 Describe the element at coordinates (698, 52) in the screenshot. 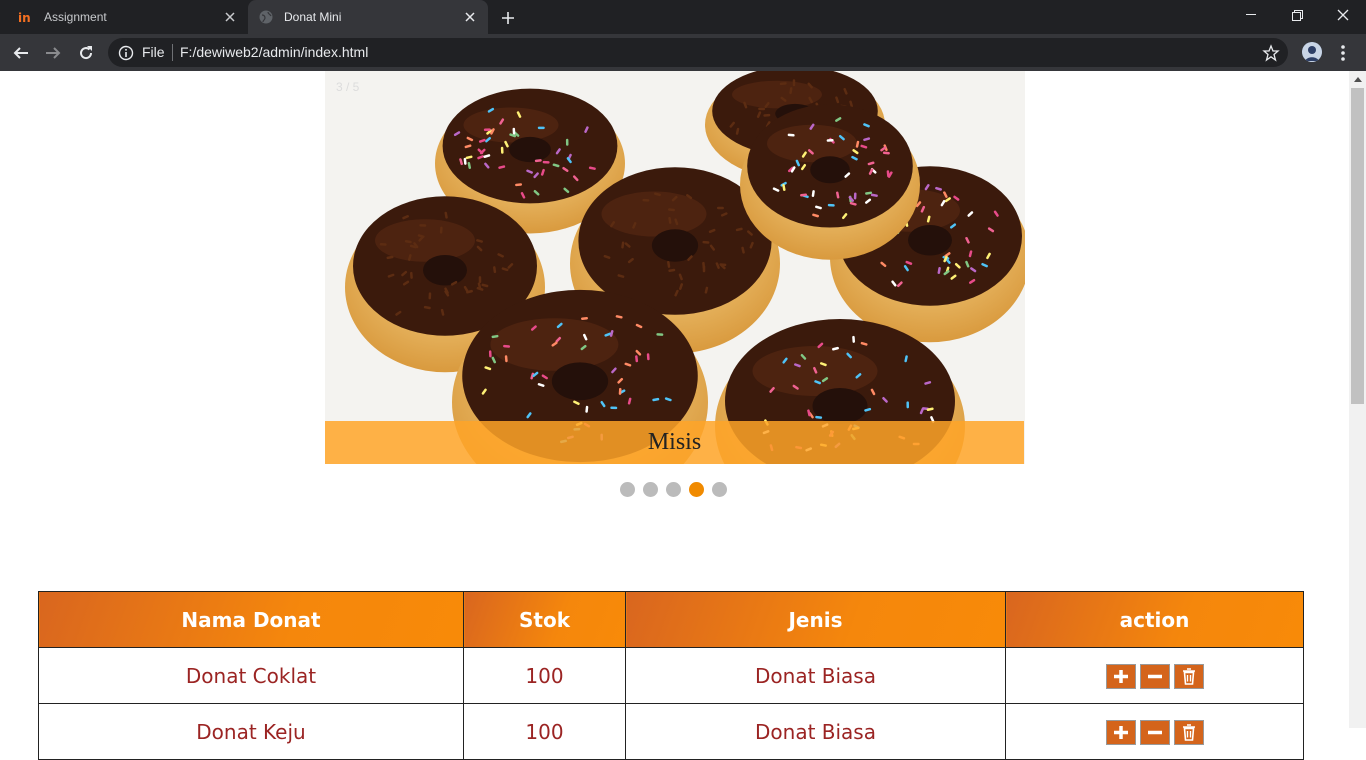

I see `address-bar: File F:/dewiweb2/admin/index.html` at that location.